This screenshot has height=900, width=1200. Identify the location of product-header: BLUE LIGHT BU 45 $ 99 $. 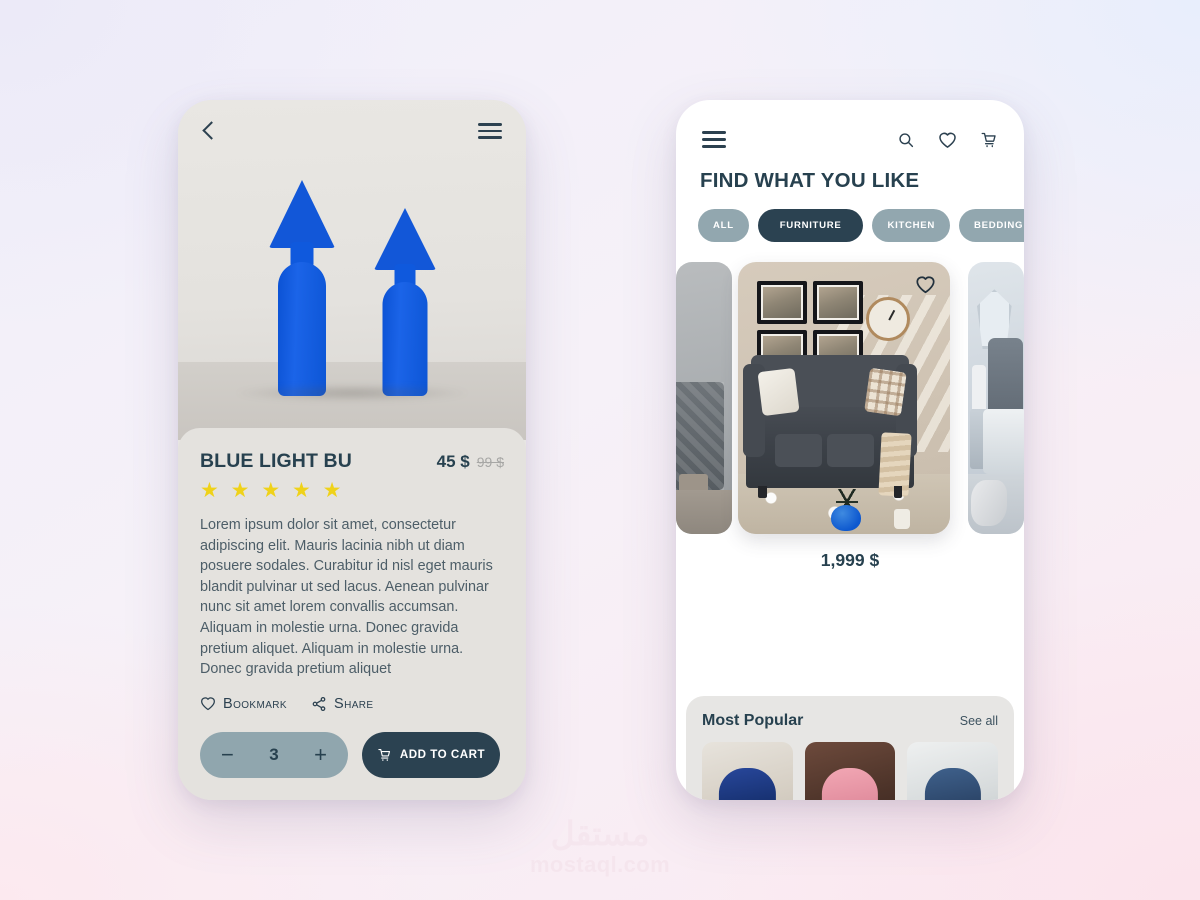
(352, 461).